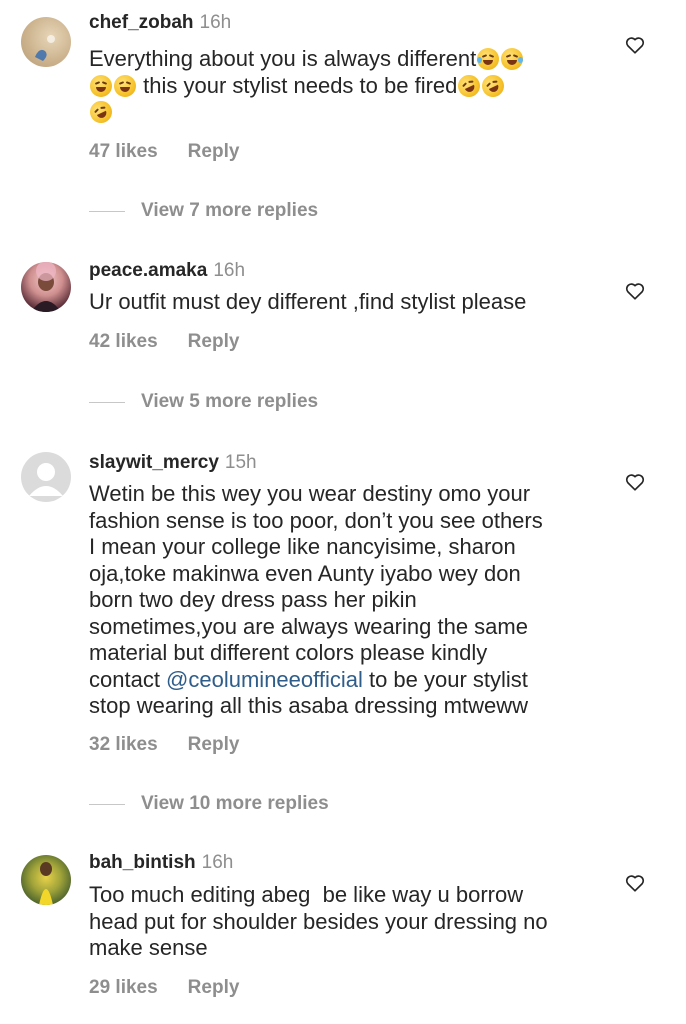 The image size is (686, 1024). I want to click on username: peace.amaka, so click(148, 270).